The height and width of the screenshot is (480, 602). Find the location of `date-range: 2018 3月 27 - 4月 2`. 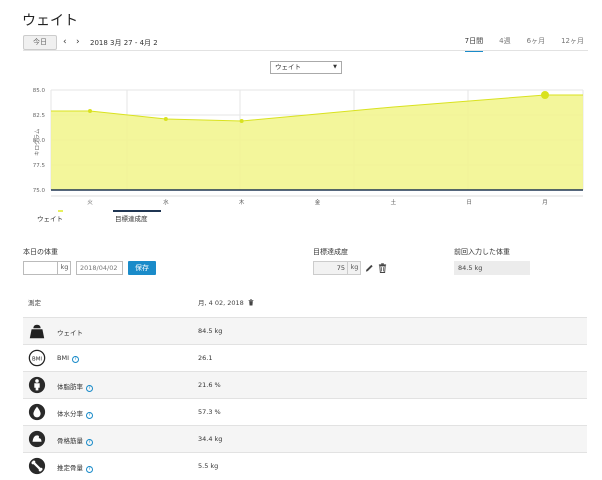

date-range: 2018 3月 27 - 4月 2 is located at coordinates (124, 43).